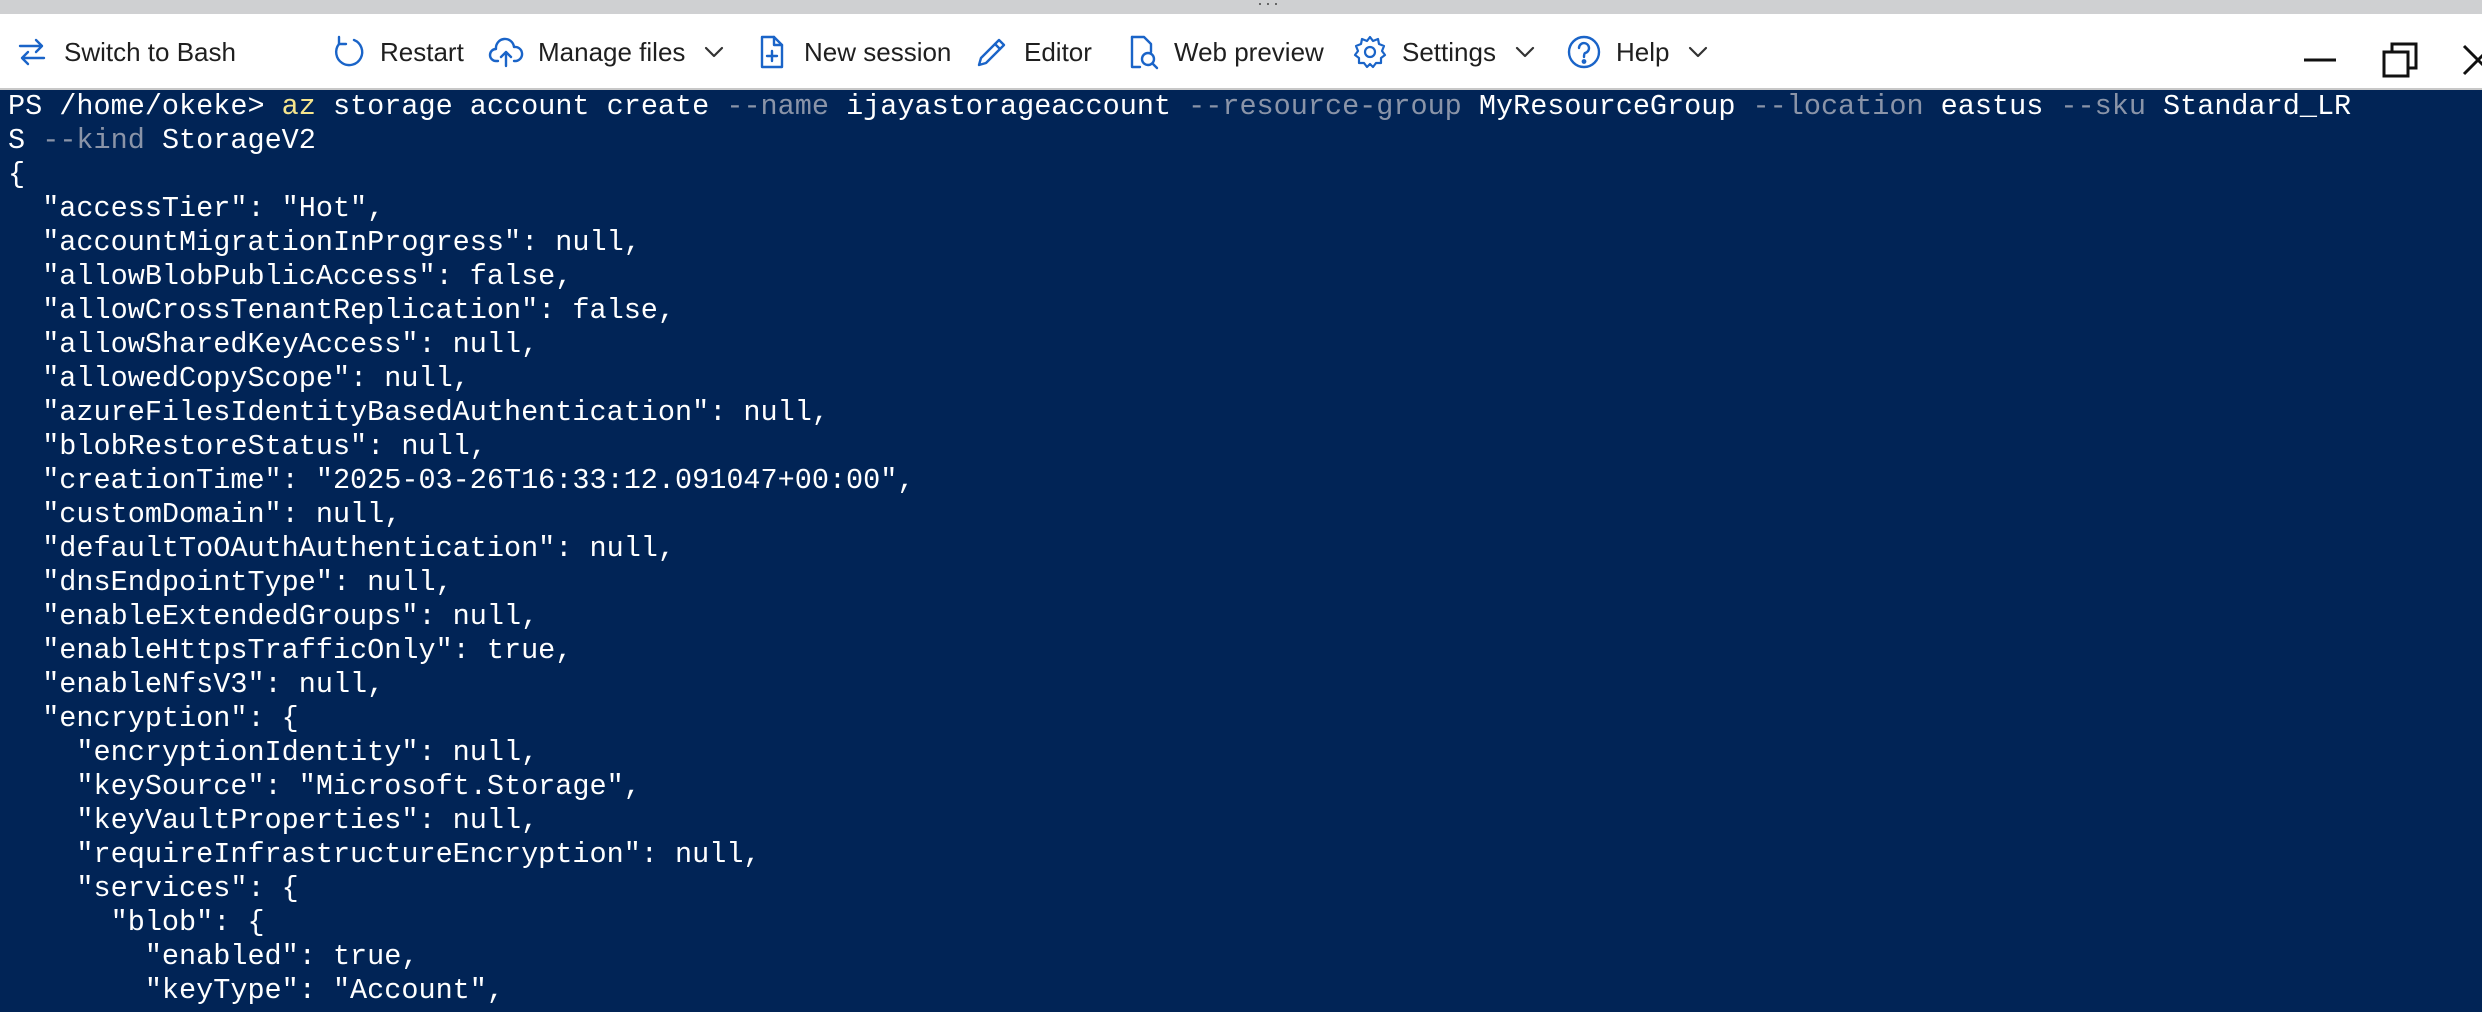  What do you see at coordinates (878, 51) in the screenshot?
I see `new-session-label: New session` at bounding box center [878, 51].